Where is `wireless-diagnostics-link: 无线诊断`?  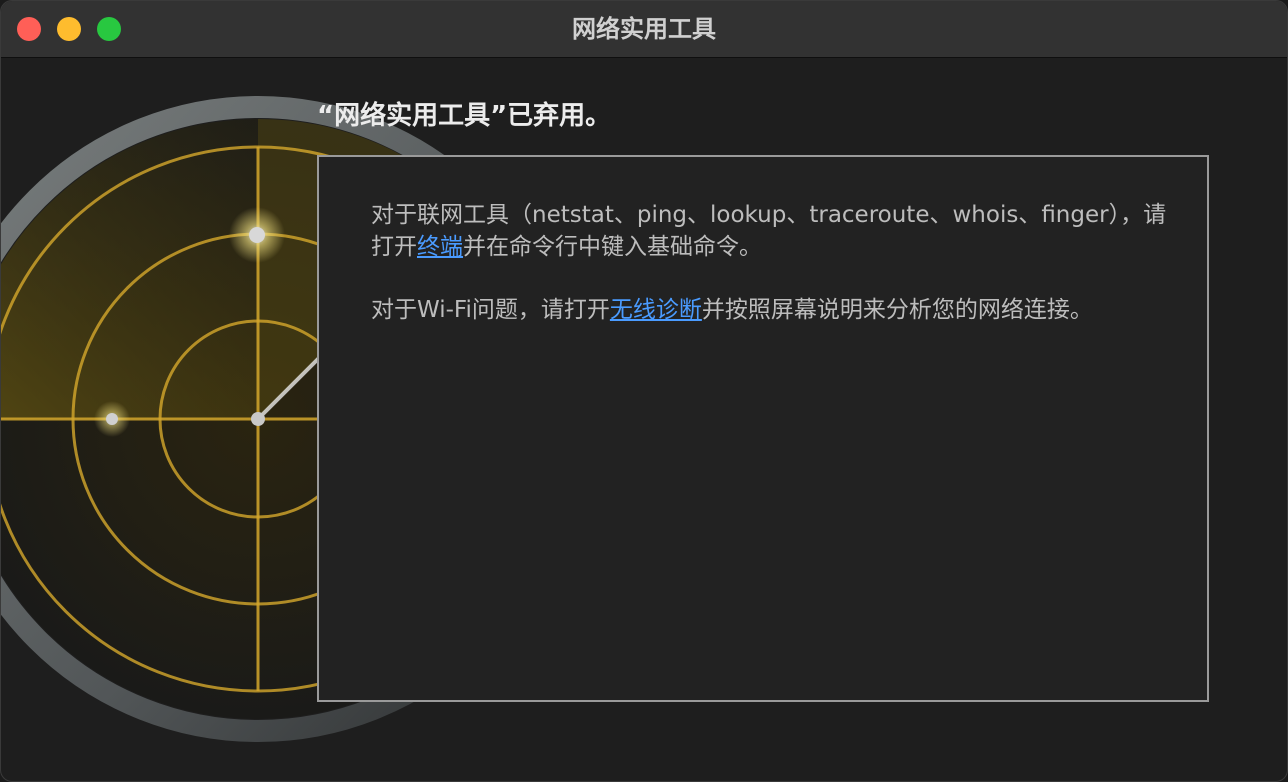 wireless-diagnostics-link: 无线诊断 is located at coordinates (656, 310).